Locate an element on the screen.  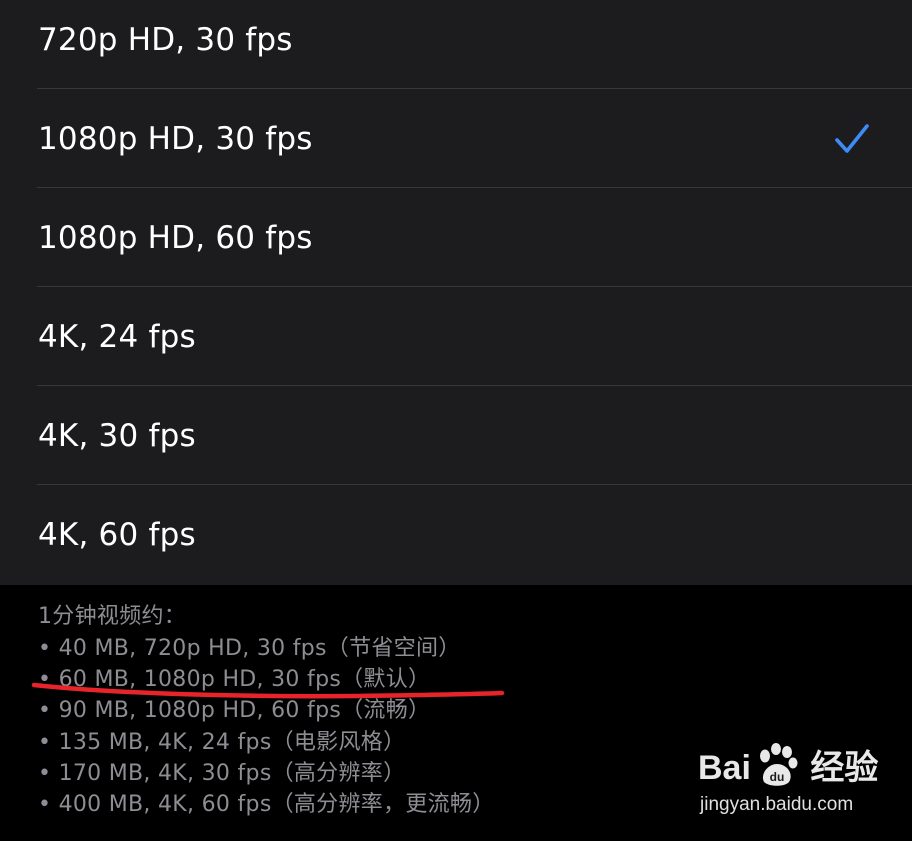
footer-line: • 60 MB, 1080p HD, 30 fps（默认） is located at coordinates (234, 679).